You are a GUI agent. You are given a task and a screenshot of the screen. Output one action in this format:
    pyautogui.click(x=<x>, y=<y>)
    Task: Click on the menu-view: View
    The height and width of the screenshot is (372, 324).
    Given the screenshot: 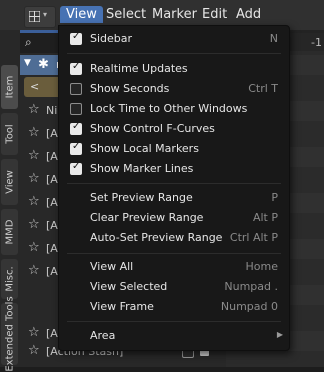 What is the action you would take?
    pyautogui.click(x=81, y=14)
    